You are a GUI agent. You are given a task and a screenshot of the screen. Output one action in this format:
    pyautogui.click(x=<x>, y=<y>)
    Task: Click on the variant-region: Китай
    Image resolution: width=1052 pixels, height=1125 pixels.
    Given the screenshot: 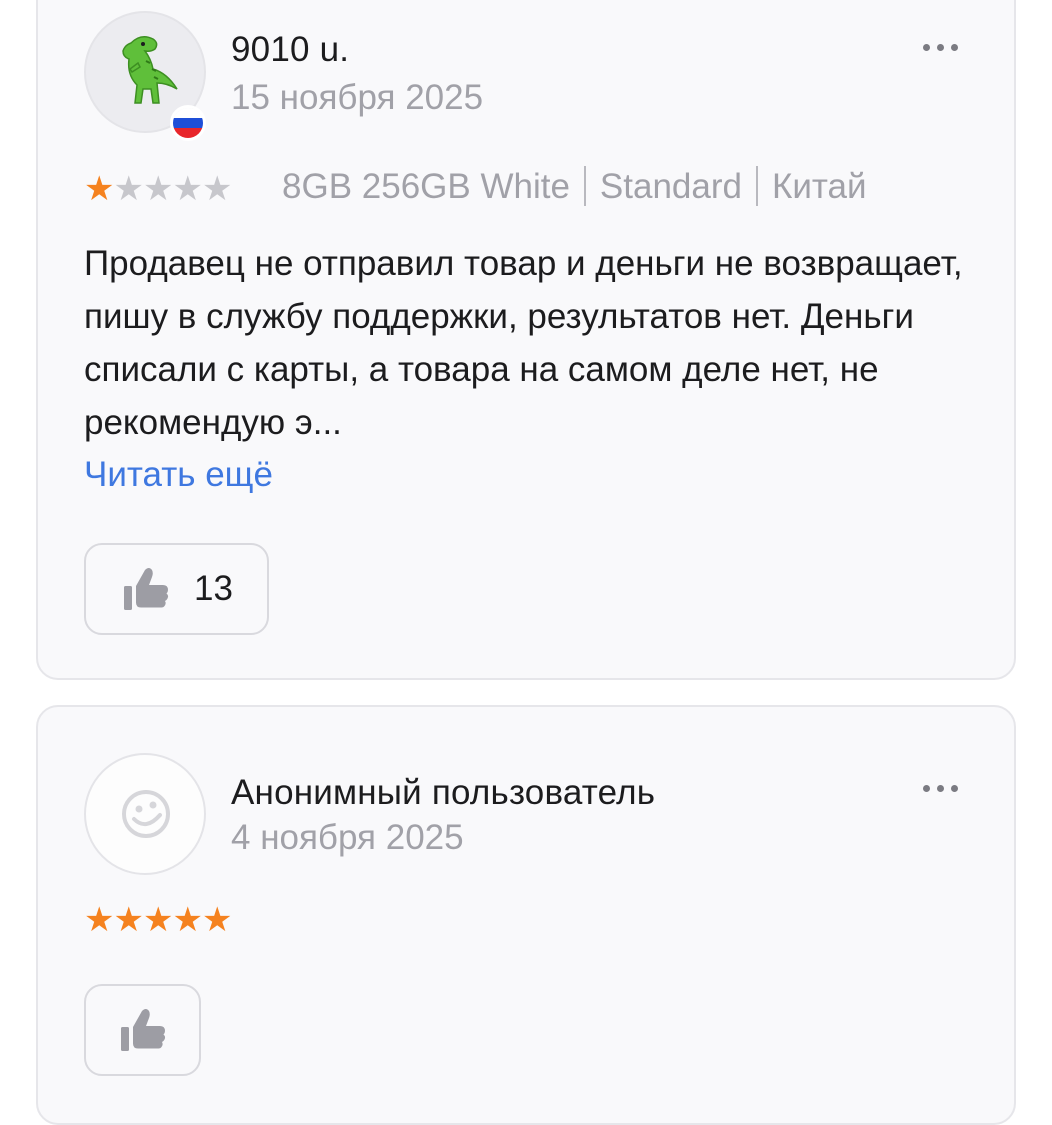 What is the action you would take?
    pyautogui.click(x=819, y=186)
    